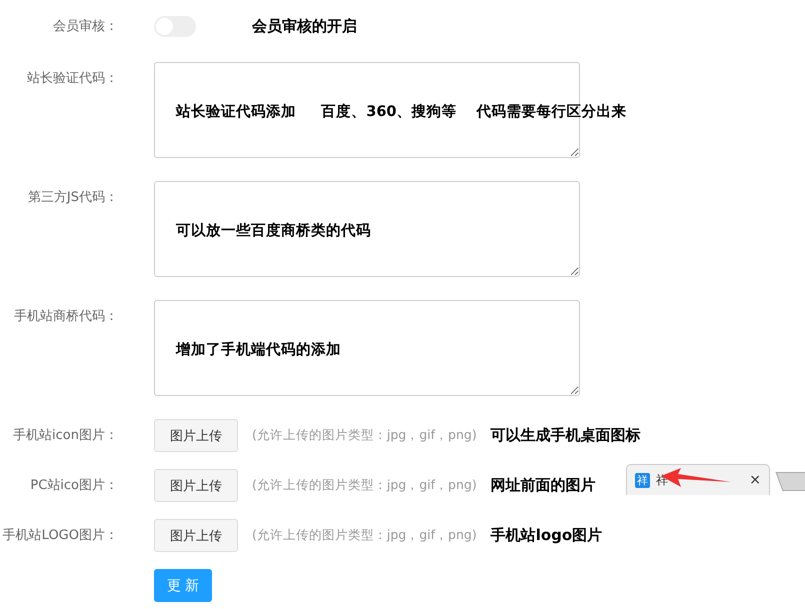  What do you see at coordinates (401, 111) in the screenshot?
I see `annotation-note: 站长验证代码添加 百度、360、搜狗等 代码需要每行区分出来` at bounding box center [401, 111].